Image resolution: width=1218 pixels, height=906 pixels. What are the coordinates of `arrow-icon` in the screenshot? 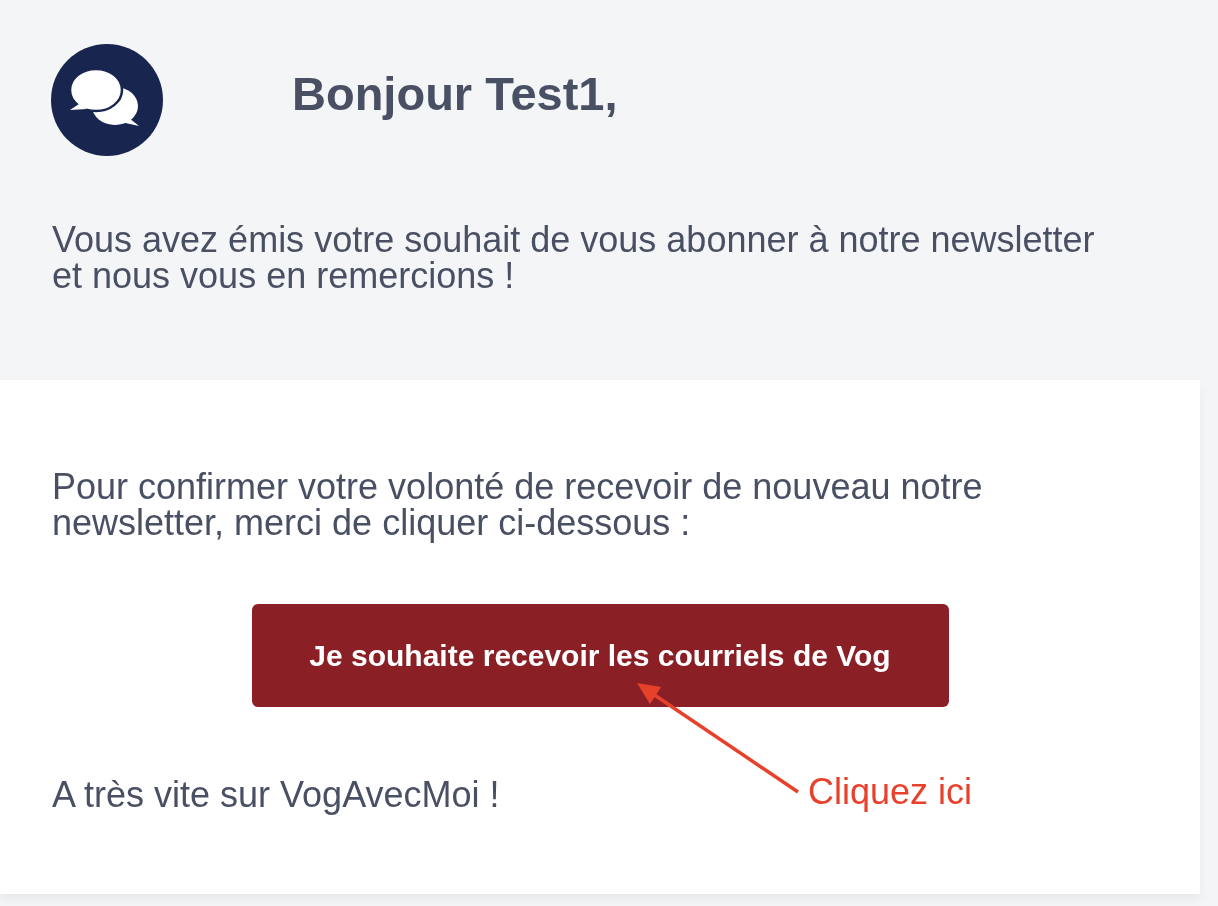 It's located at (718, 738).